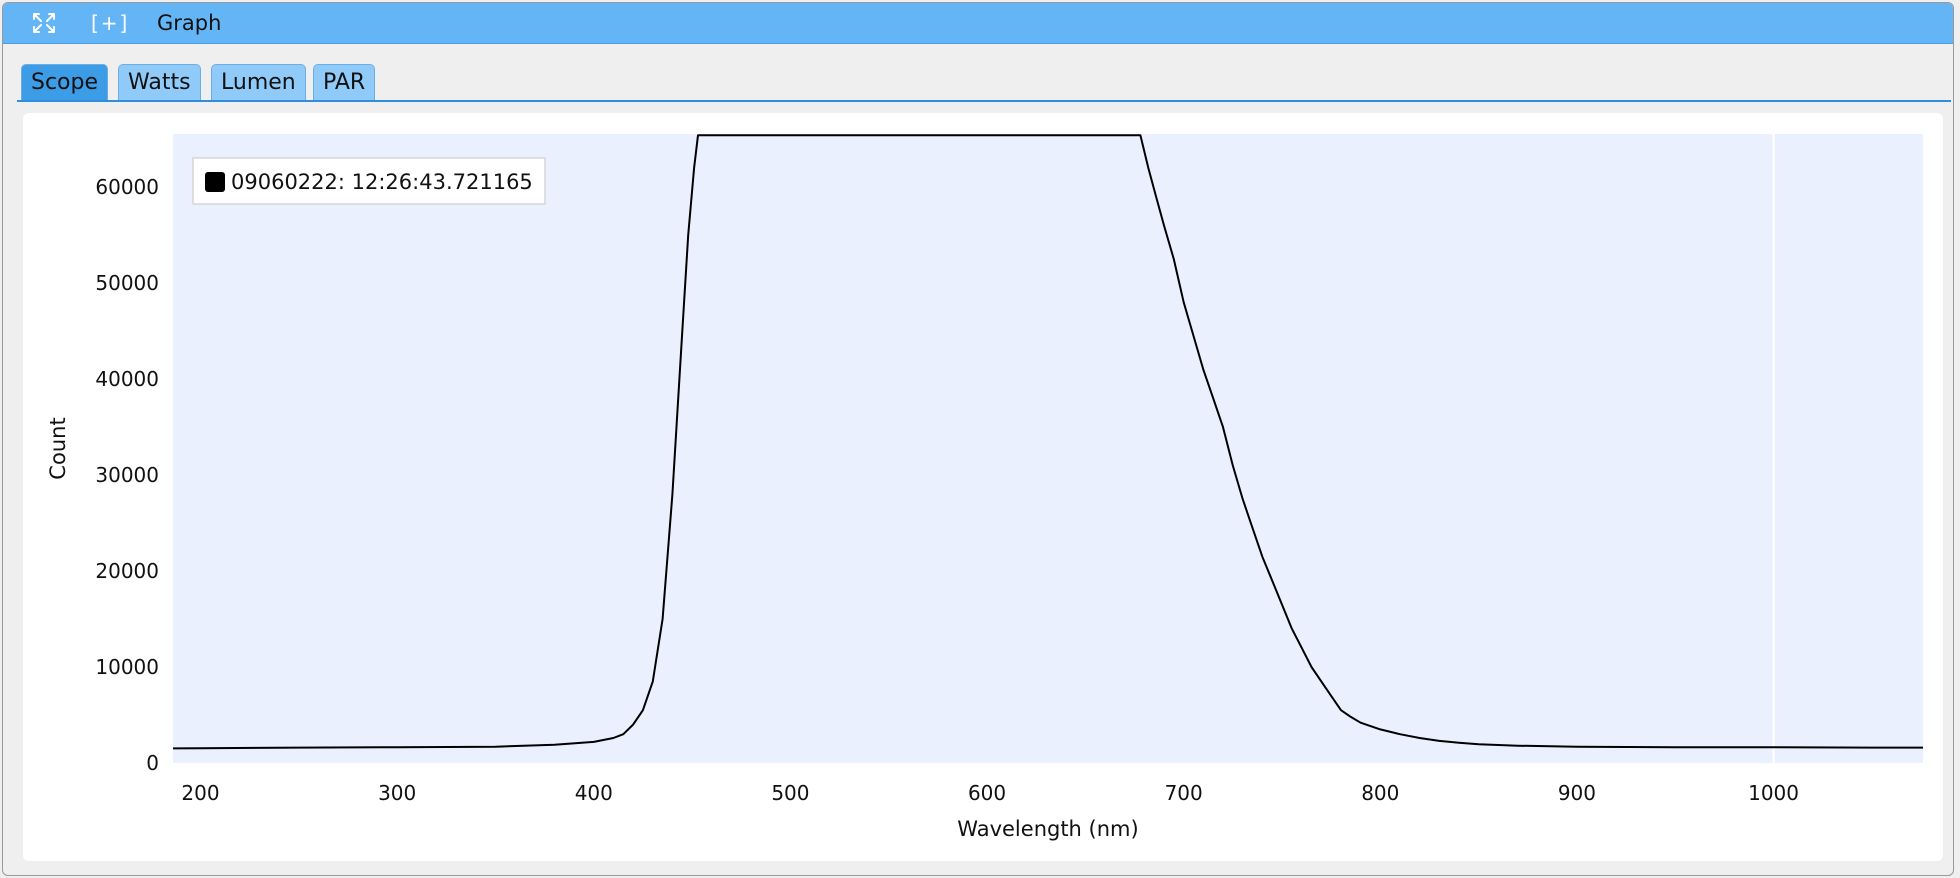 The height and width of the screenshot is (878, 1960). Describe the element at coordinates (258, 82) in the screenshot. I see `tab-lumen: Lumen` at that location.